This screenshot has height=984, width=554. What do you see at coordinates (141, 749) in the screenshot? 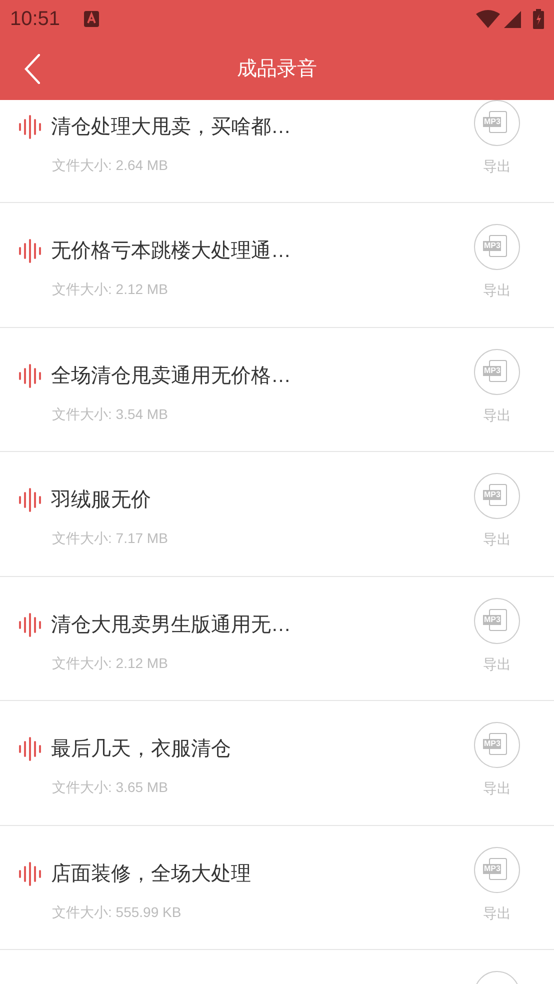
I see `recording-title: 最后几天，衣服清仓` at bounding box center [141, 749].